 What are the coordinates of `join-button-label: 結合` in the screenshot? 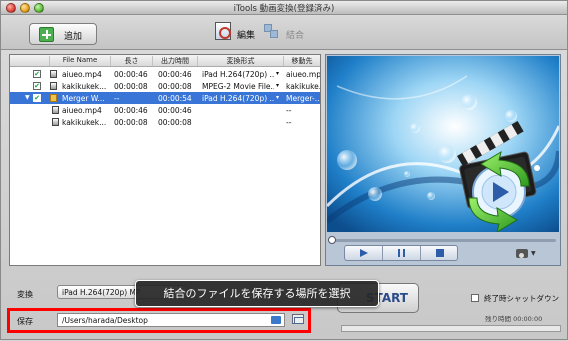 It's located at (295, 36).